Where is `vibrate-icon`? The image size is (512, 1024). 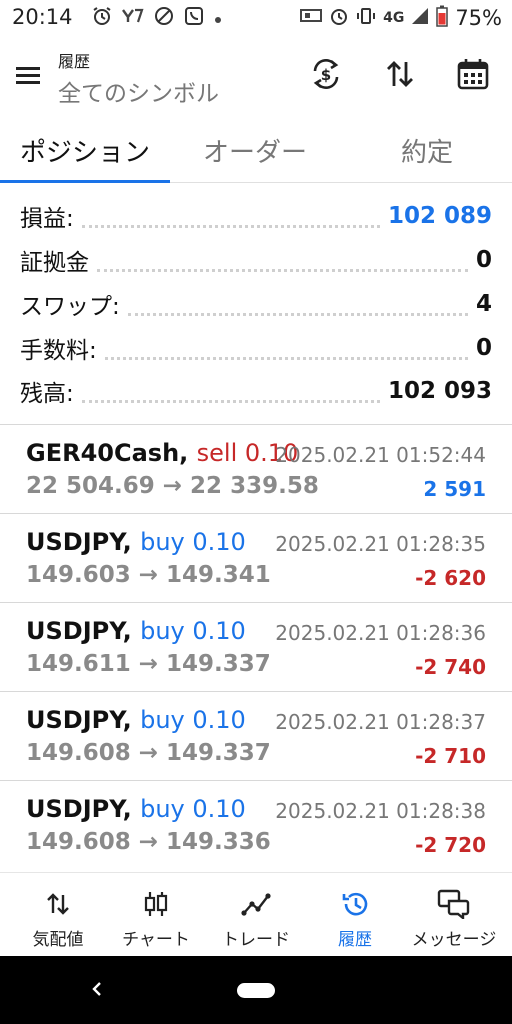
vibrate-icon is located at coordinates (366, 18).